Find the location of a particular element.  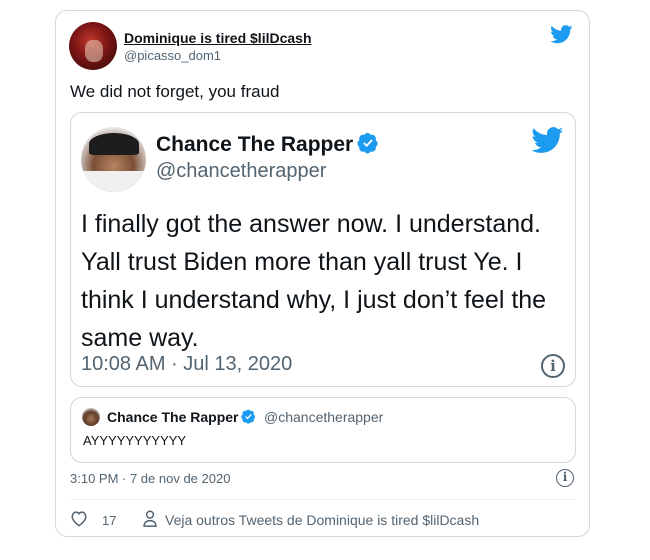

embedded-author-handle: @chancetherapper is located at coordinates (241, 171).